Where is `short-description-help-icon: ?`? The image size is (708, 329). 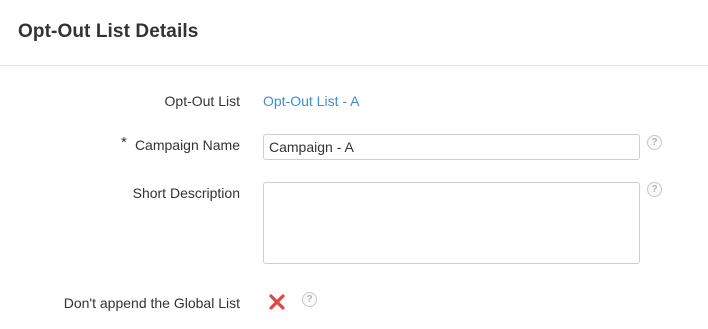 short-description-help-icon: ? is located at coordinates (654, 189).